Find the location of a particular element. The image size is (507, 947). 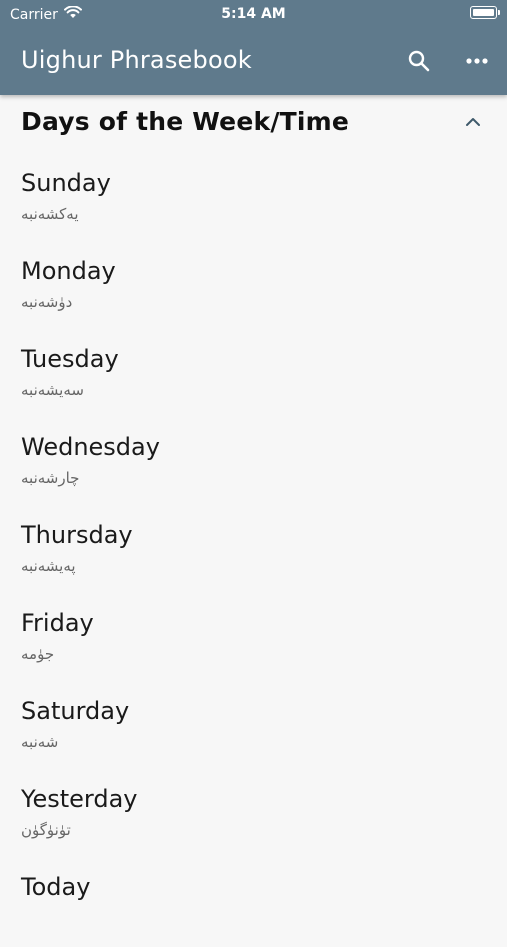

phrase-english: Tuesday is located at coordinates (70, 359).